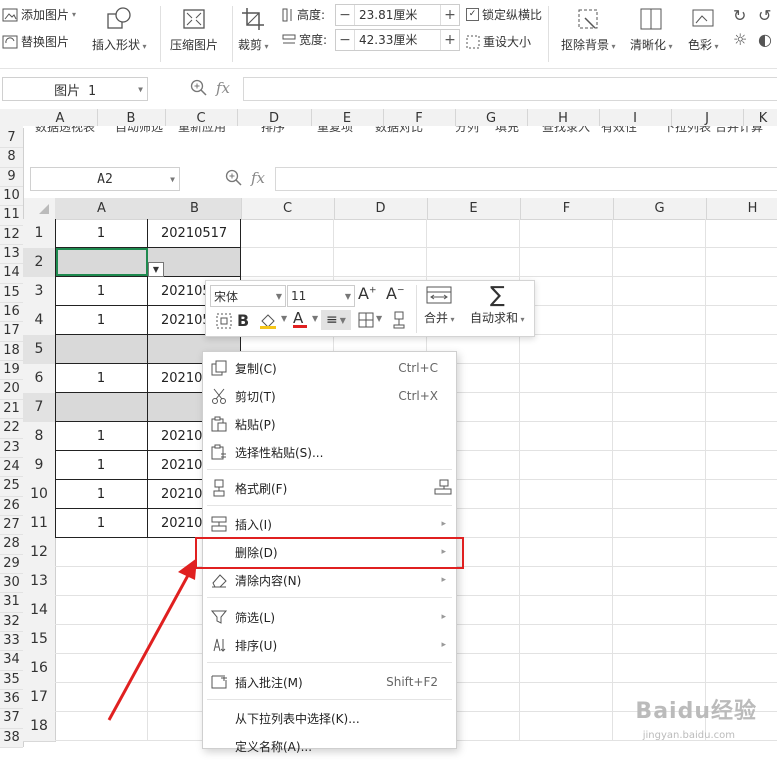 Image resolution: width=777 pixels, height=760 pixels. Describe the element at coordinates (329, 488) in the screenshot. I see `menu-item-format-painter: 格式刷(F)` at that location.